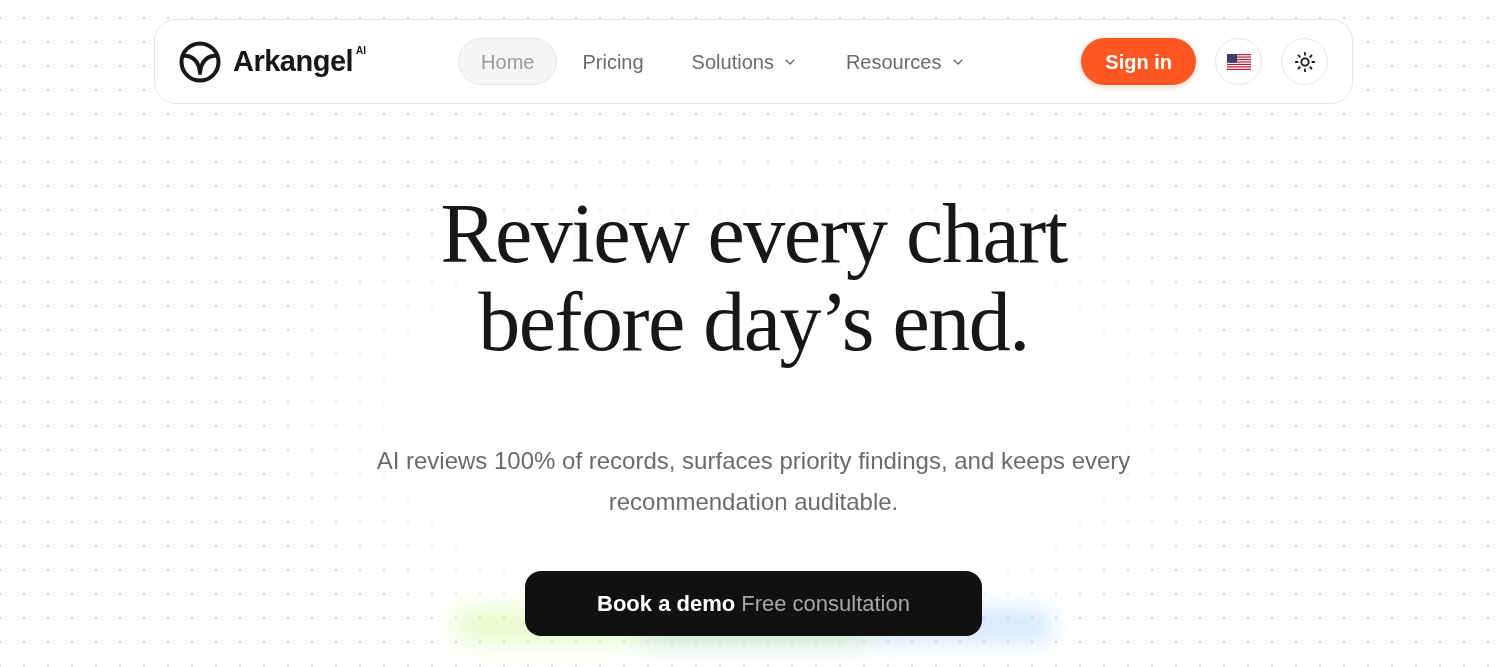 The width and height of the screenshot is (1507, 667). I want to click on nav-link: Solutions, so click(744, 61).